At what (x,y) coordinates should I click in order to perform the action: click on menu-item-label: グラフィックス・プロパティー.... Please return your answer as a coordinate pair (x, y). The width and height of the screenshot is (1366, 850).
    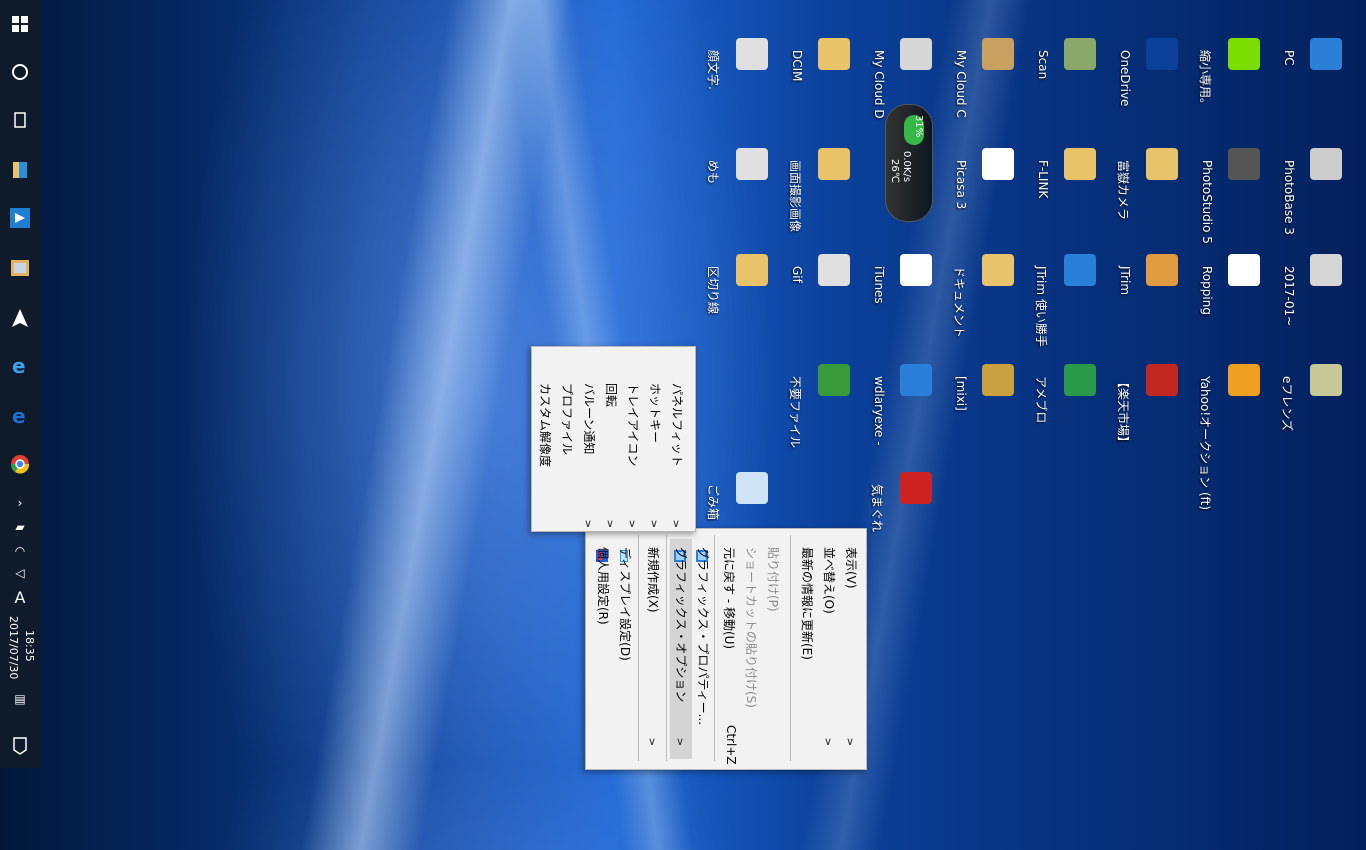
    Looking at the image, I should click on (703, 636).